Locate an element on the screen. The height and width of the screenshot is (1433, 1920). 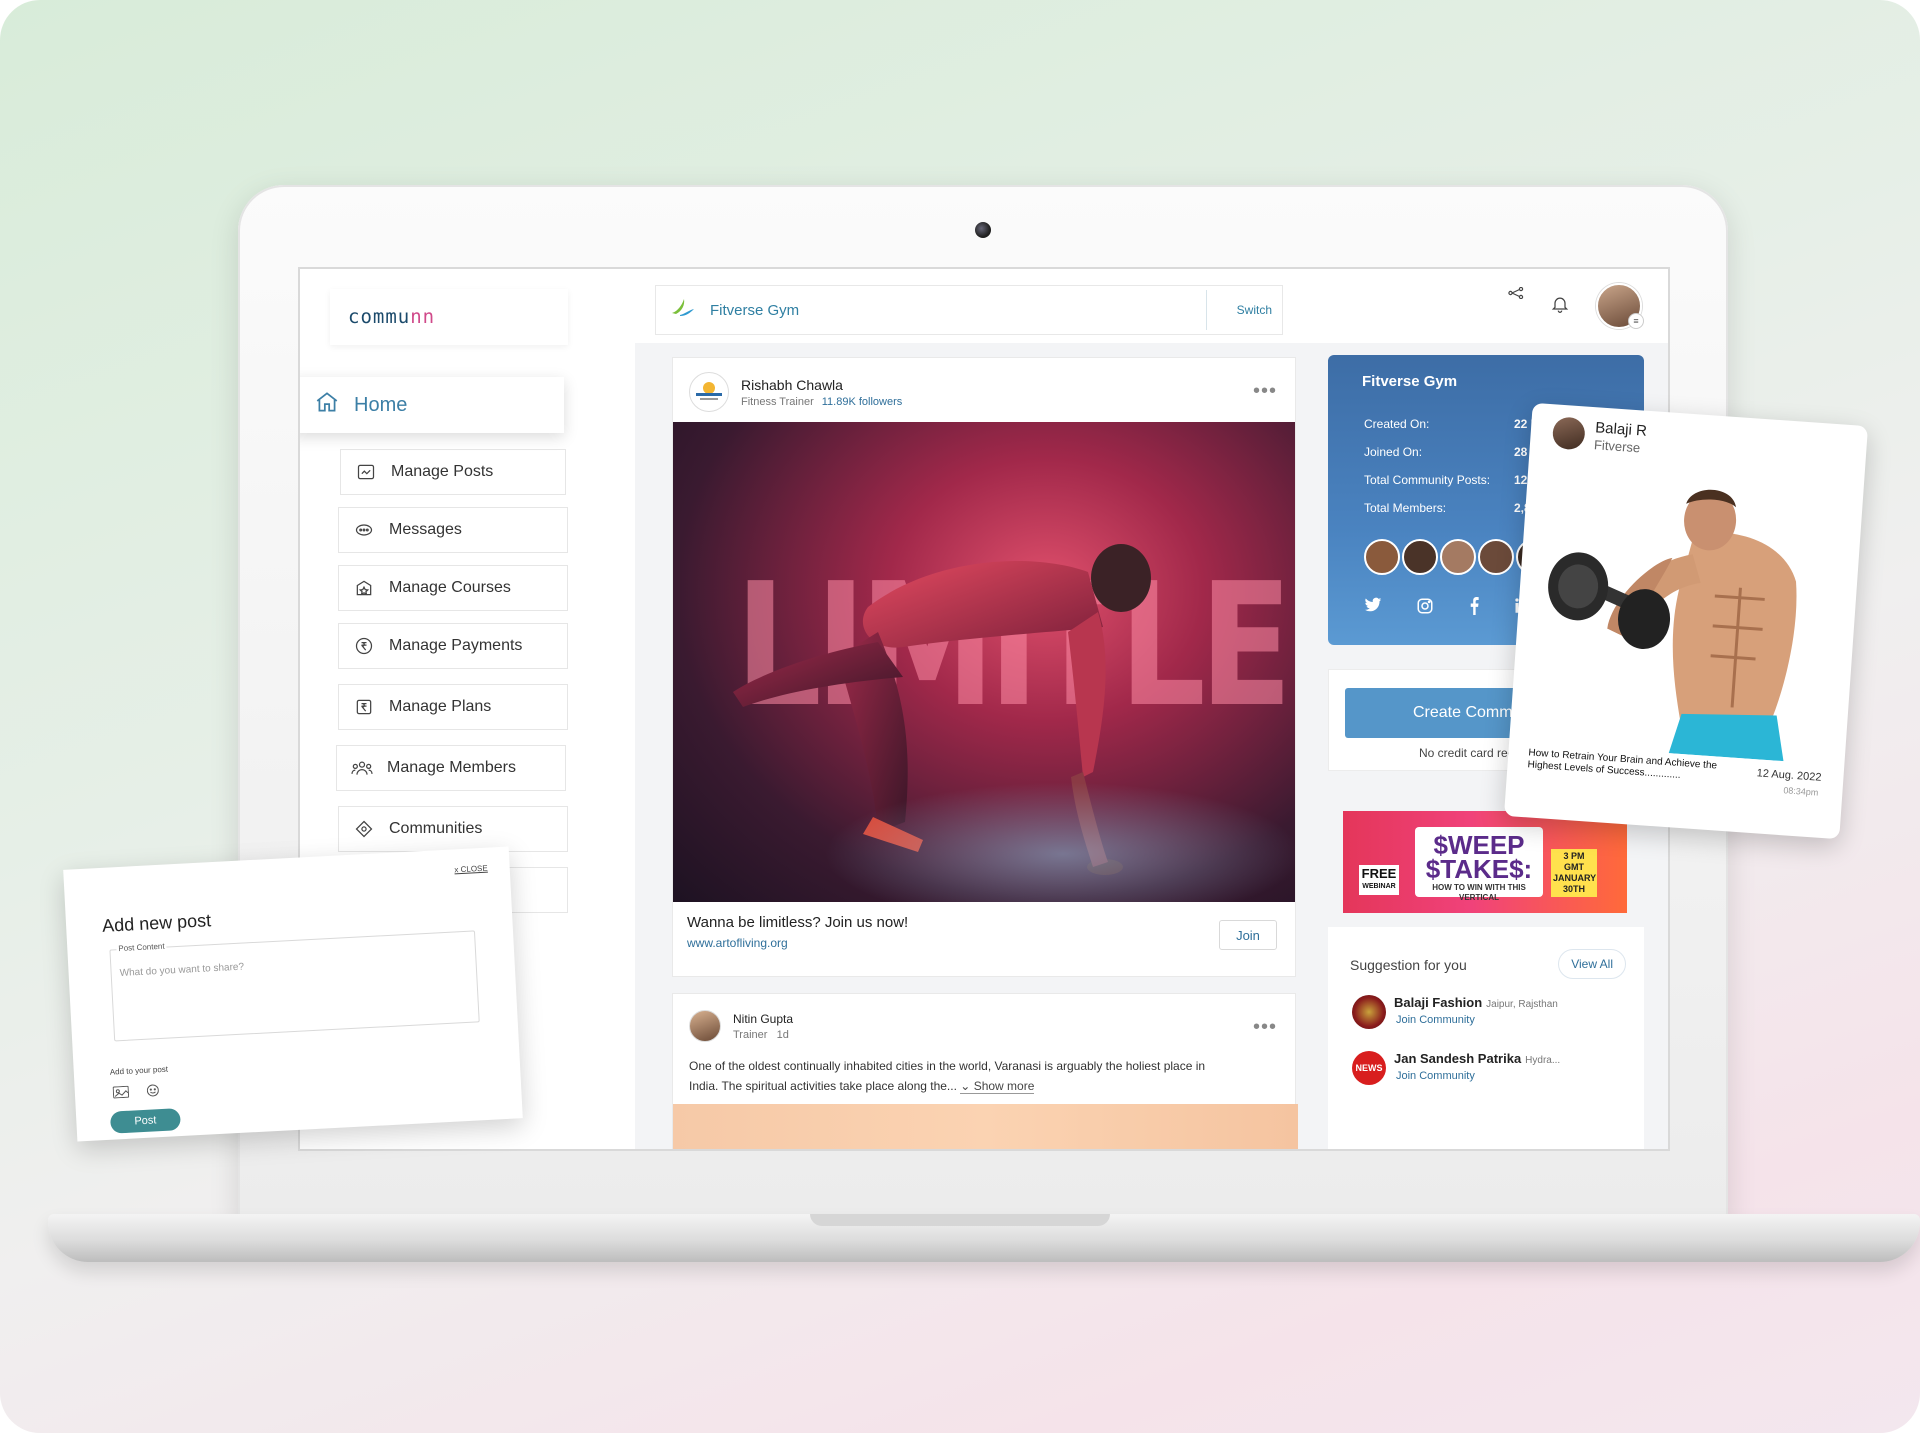
sidebar-item-manage-payments: Manage Payments is located at coordinates (453, 646).